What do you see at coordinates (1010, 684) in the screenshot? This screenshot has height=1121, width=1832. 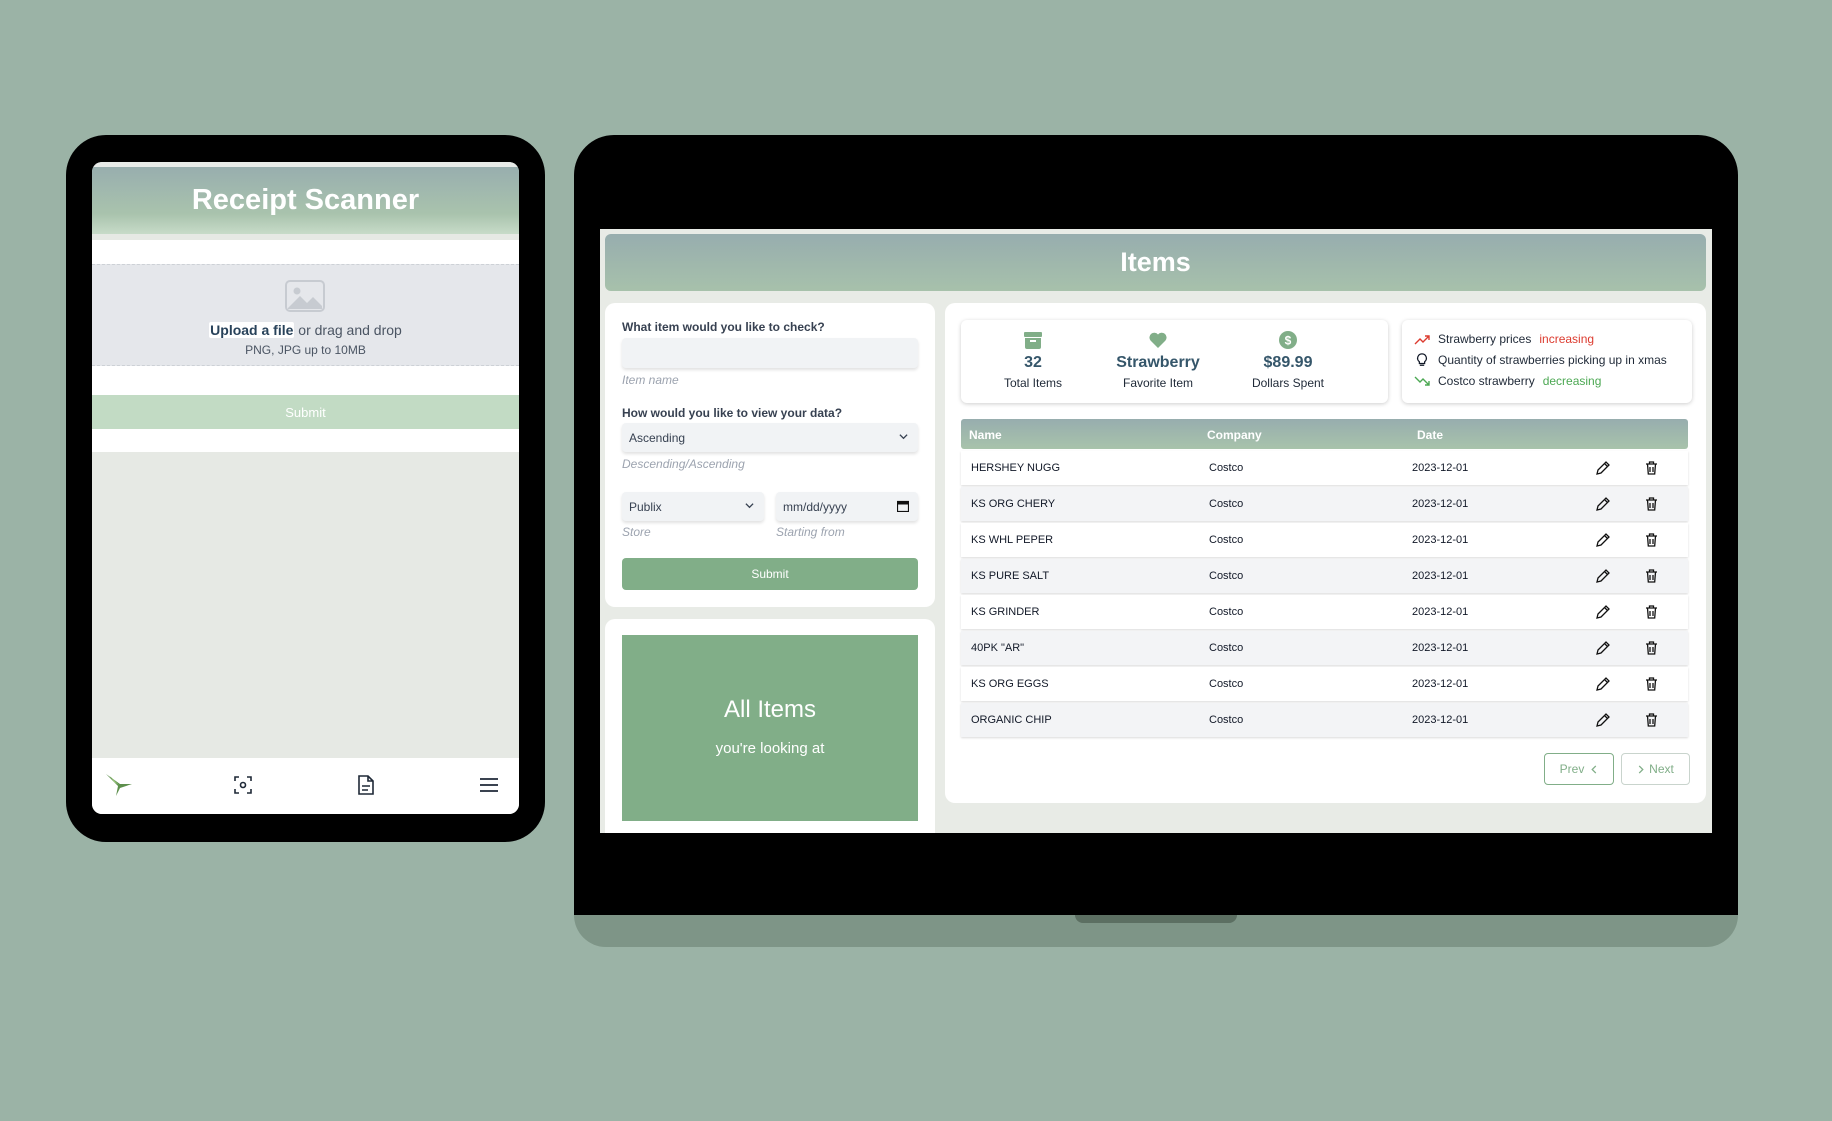 I see `cell-name: KS ORG EGGS` at bounding box center [1010, 684].